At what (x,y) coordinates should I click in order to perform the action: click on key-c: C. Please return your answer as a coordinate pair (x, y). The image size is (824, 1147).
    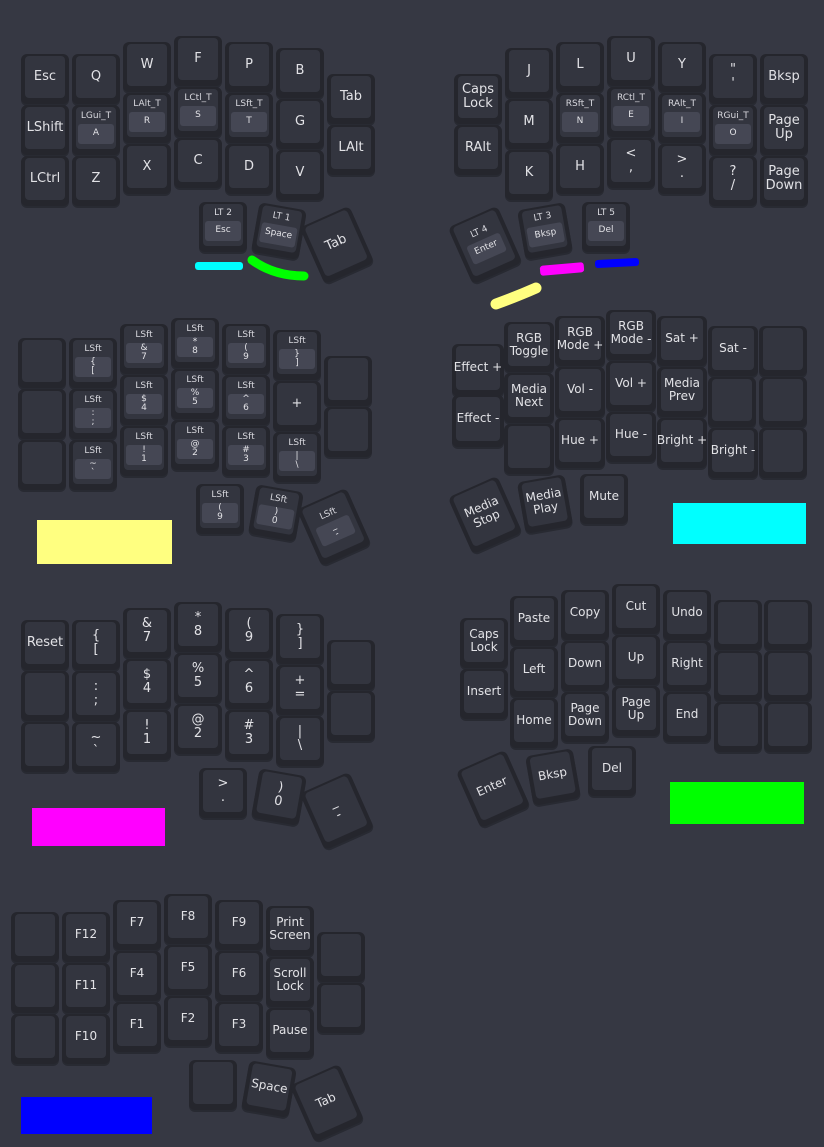
    Looking at the image, I should click on (198, 163).